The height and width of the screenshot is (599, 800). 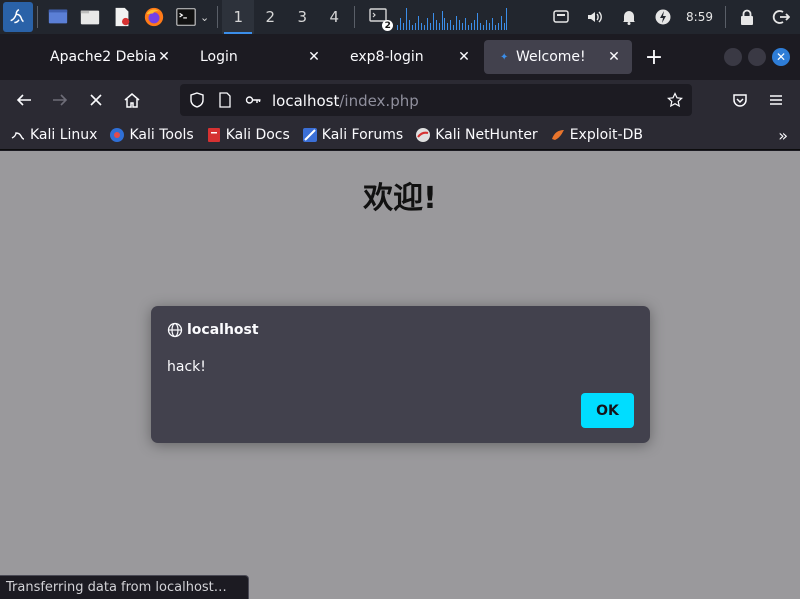 I want to click on kali-menu-button, so click(x=18, y=17).